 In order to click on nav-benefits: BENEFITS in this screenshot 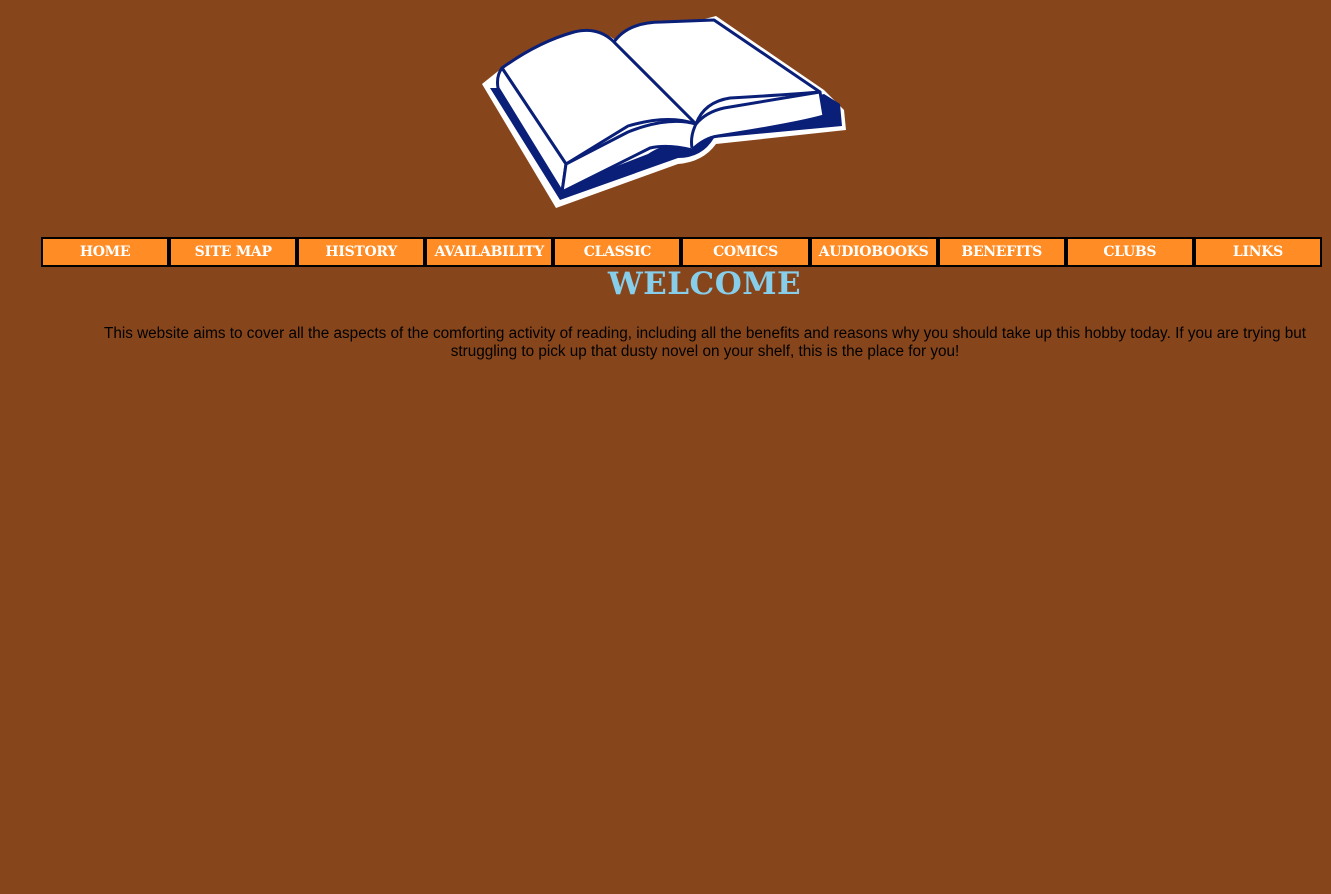, I will do `click(1001, 252)`.